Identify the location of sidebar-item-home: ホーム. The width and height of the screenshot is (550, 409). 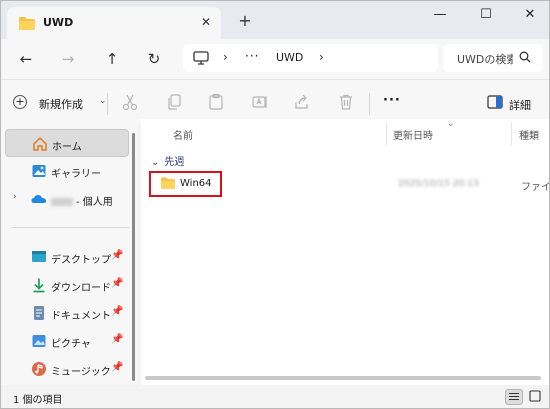
(67, 143).